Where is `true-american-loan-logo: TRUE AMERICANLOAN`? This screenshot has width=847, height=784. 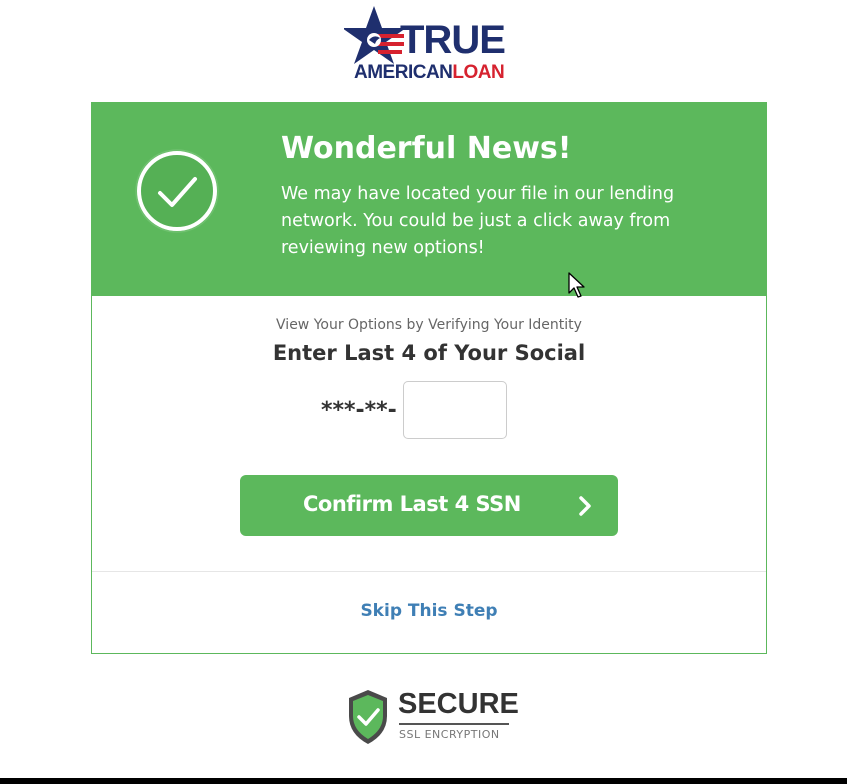
true-american-loan-logo: TRUE AMERICANLOAN is located at coordinates (432, 46).